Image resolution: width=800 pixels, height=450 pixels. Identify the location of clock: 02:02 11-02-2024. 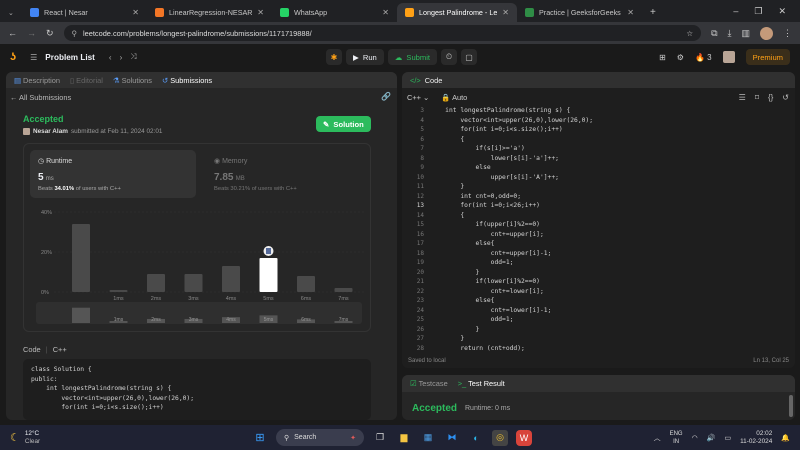
(756, 438).